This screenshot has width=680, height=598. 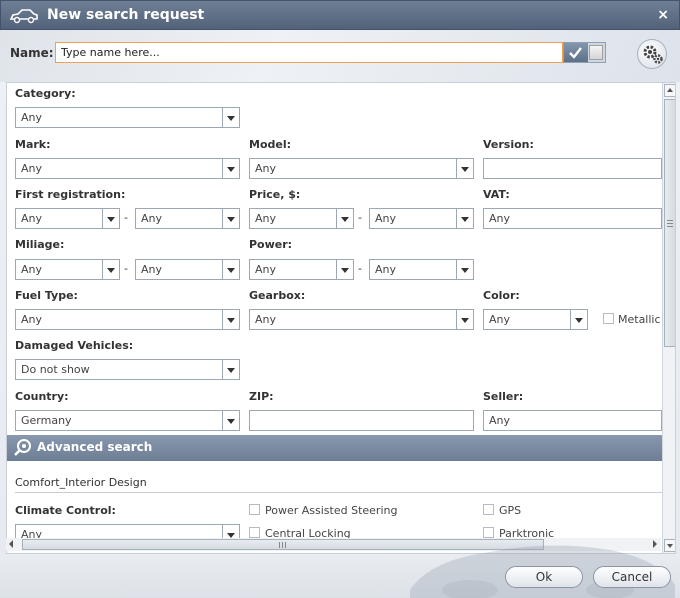 I want to click on name-input, so click(x=309, y=52).